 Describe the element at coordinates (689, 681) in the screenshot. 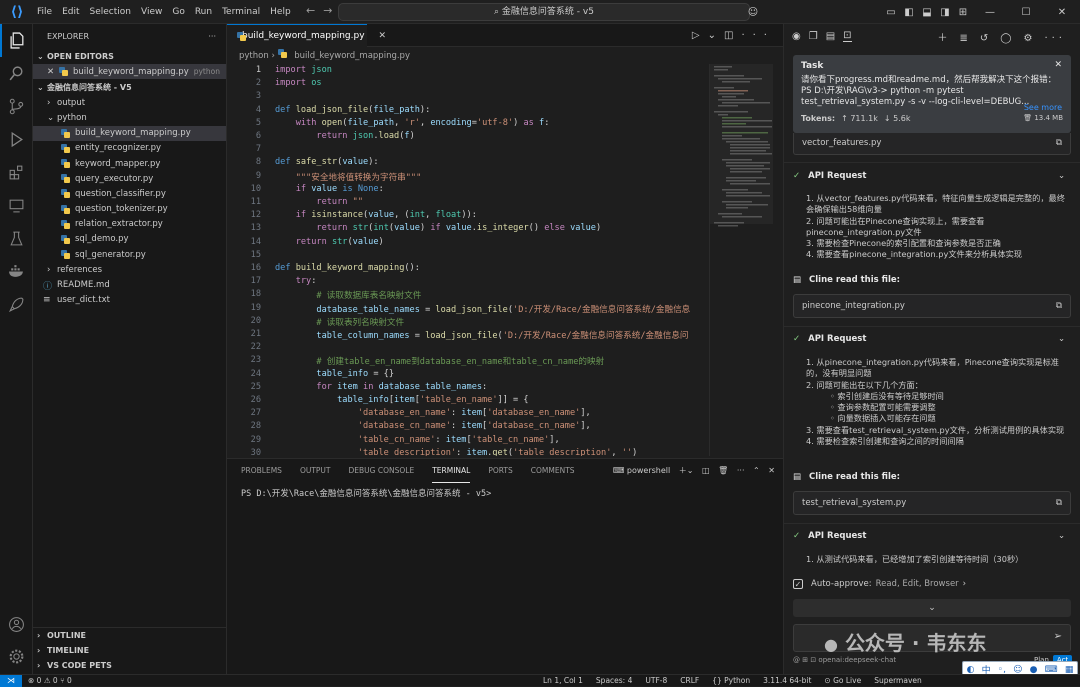

I see `line-ending: CRLF` at that location.